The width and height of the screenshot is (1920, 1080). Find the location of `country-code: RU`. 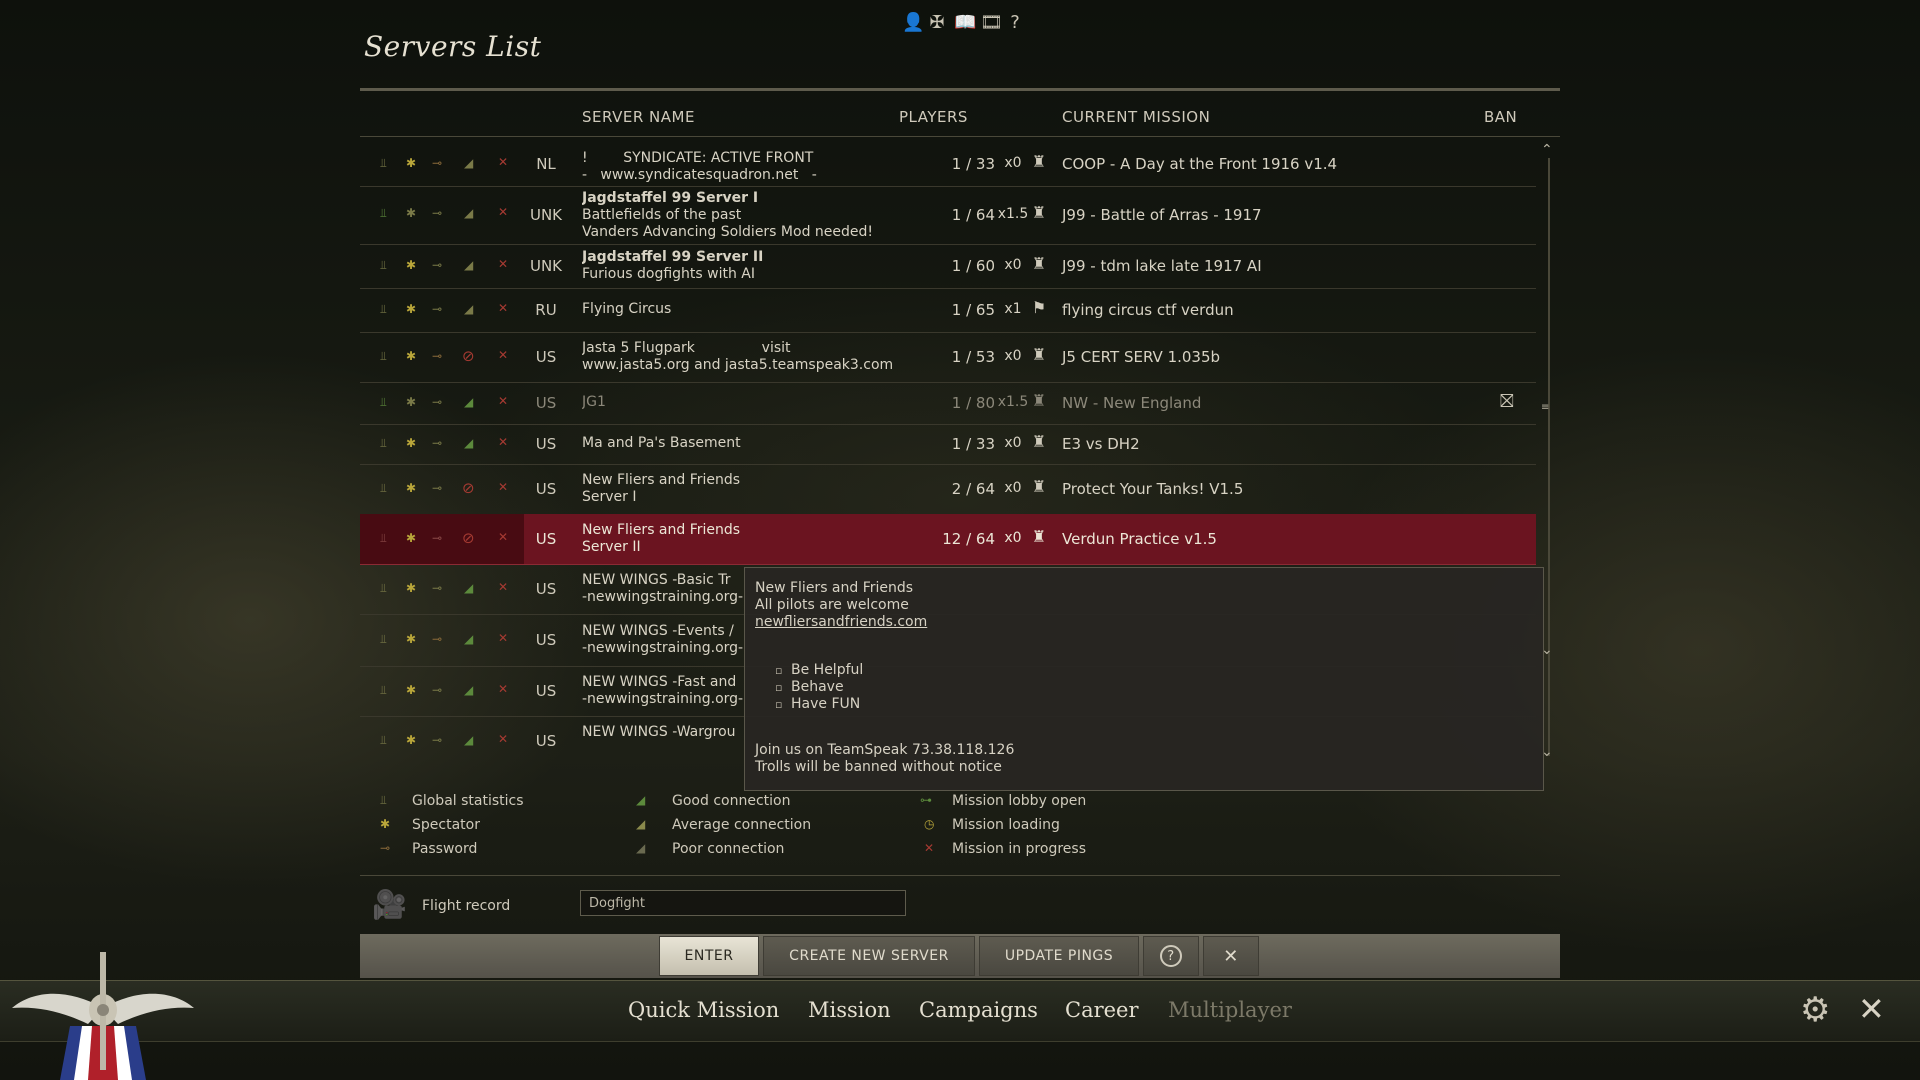

country-code: RU is located at coordinates (546, 310).